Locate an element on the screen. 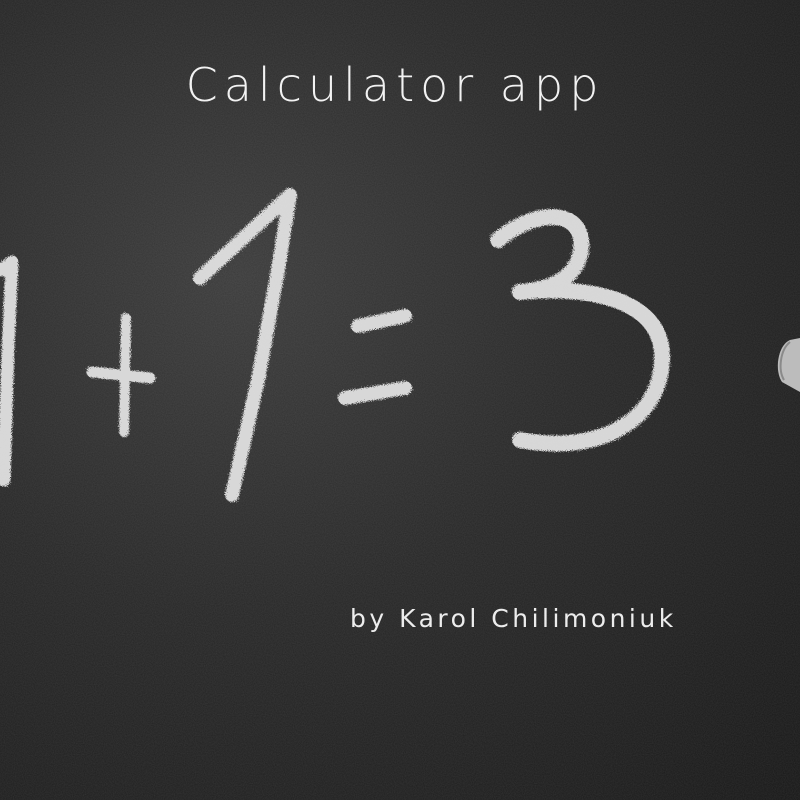 The image size is (800, 800). digit-one is located at coordinates (245, 345).